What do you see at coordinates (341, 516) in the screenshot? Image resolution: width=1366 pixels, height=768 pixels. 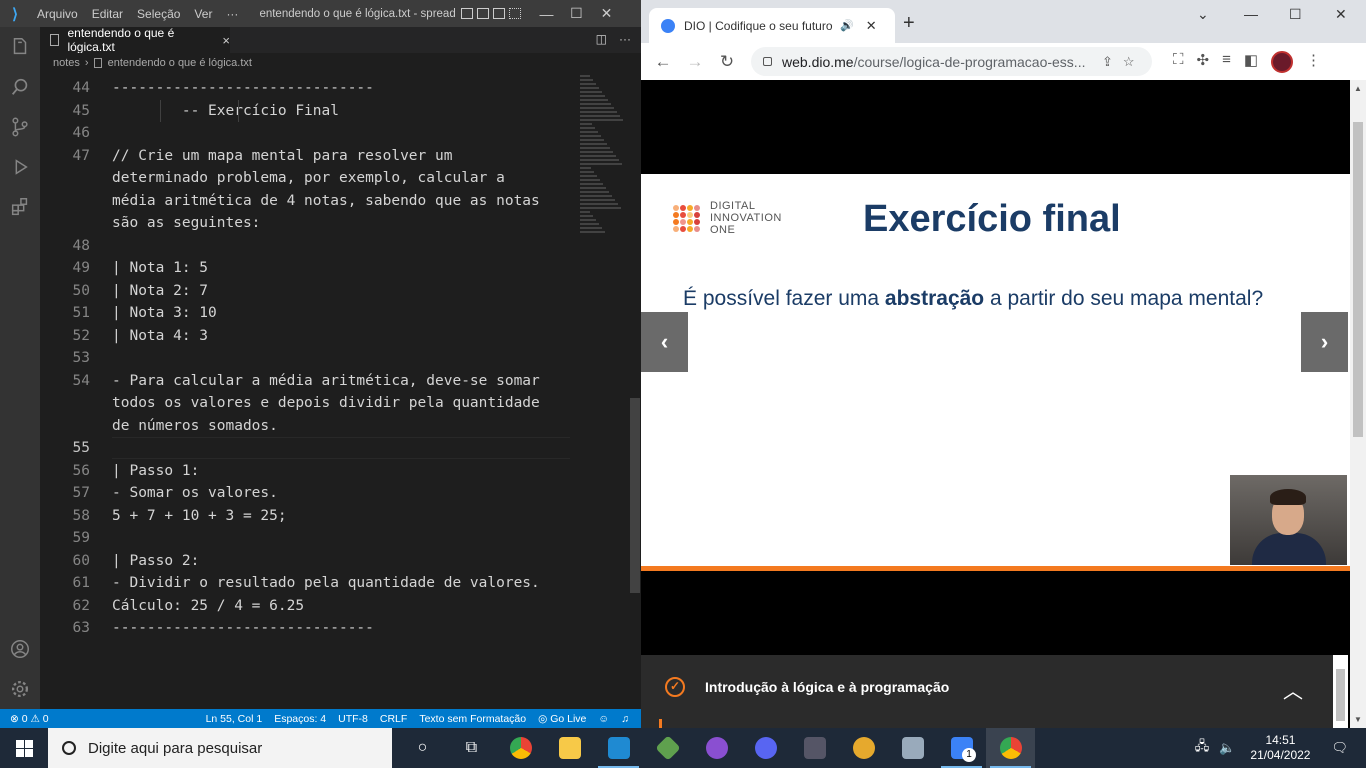 I see `code-line: 5 + 7 + 10 + 3 = 25;` at bounding box center [341, 516].